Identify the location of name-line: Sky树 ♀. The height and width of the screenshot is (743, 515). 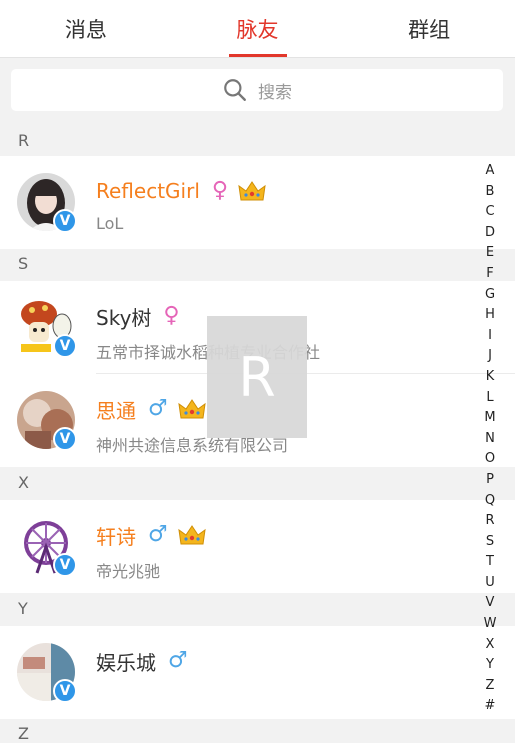
(143, 316).